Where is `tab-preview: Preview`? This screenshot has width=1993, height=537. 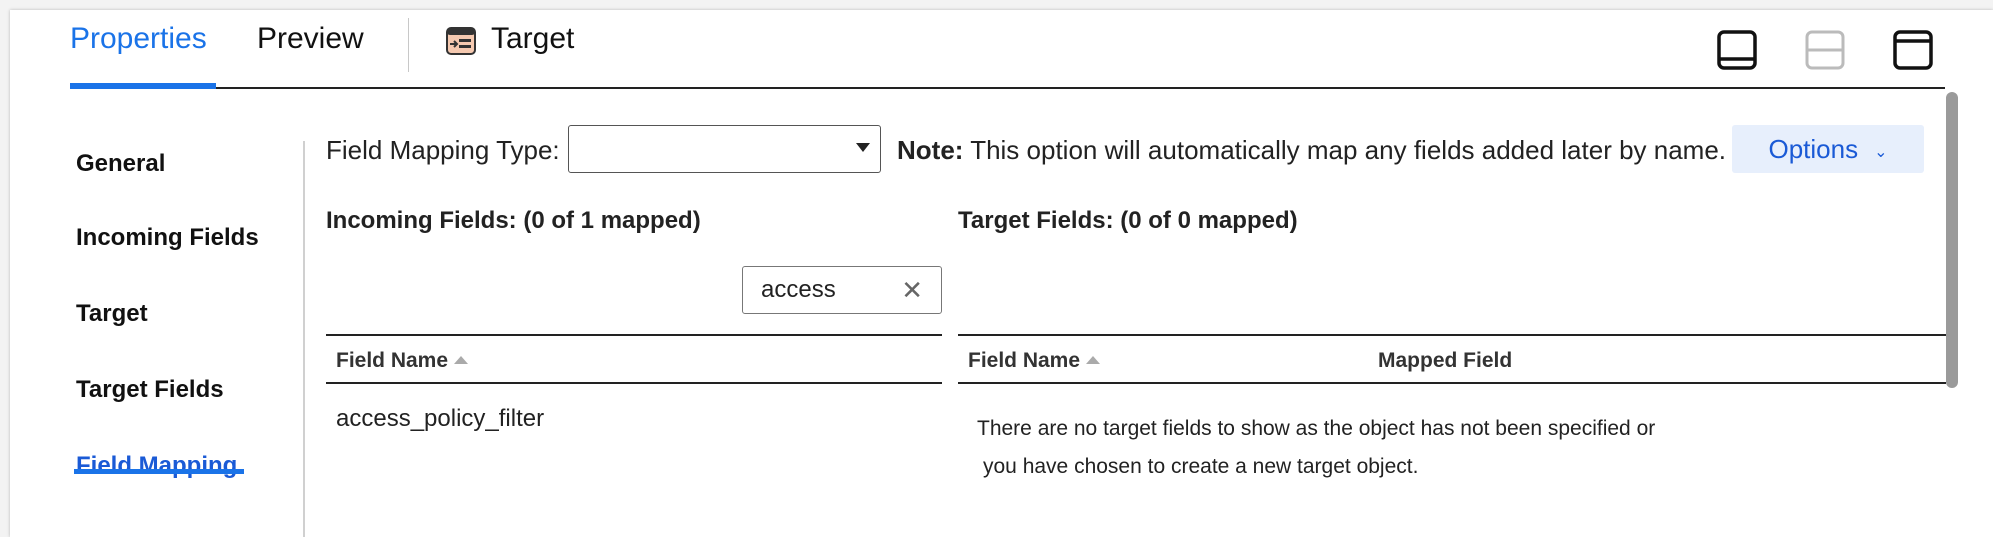 tab-preview: Preview is located at coordinates (310, 54).